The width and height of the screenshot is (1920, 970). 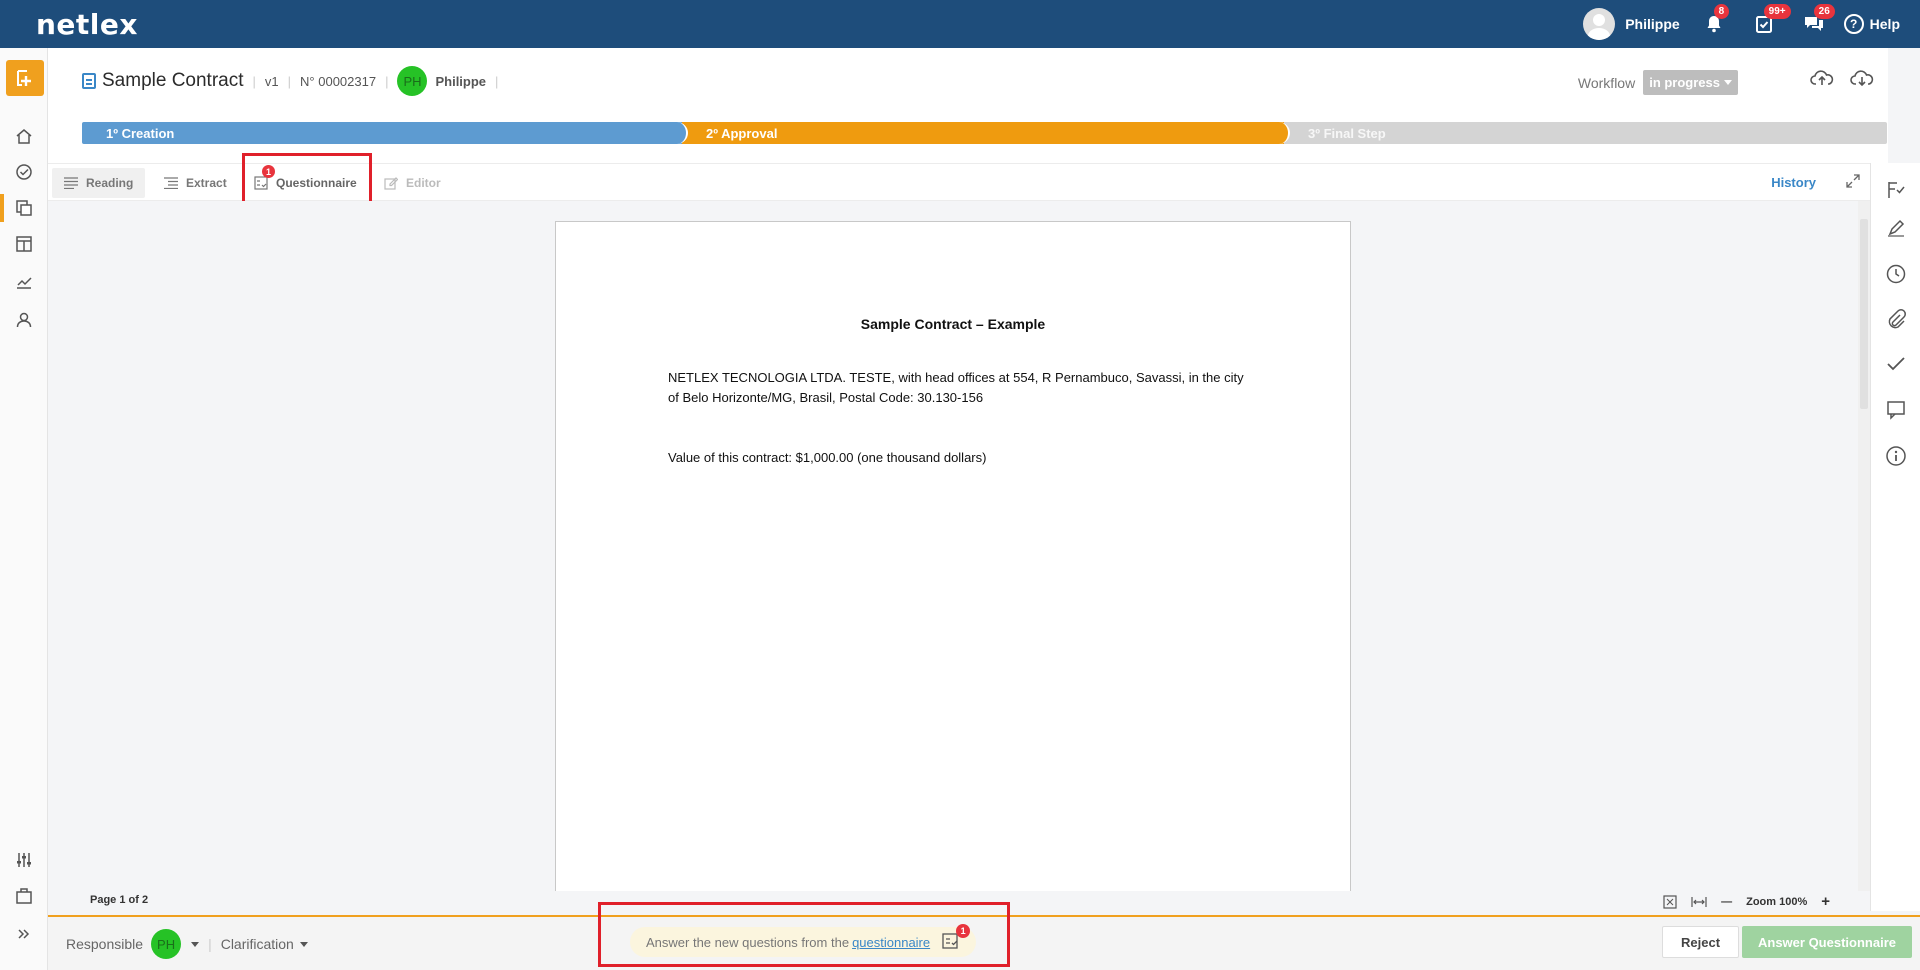 What do you see at coordinates (24, 282) in the screenshot?
I see `analytics-icon` at bounding box center [24, 282].